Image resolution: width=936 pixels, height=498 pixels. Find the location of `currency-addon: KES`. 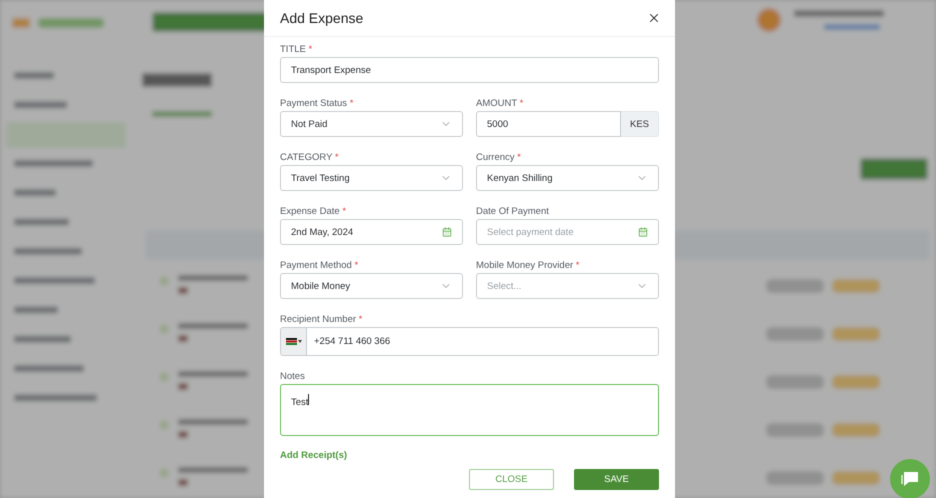

currency-addon: KES is located at coordinates (640, 124).